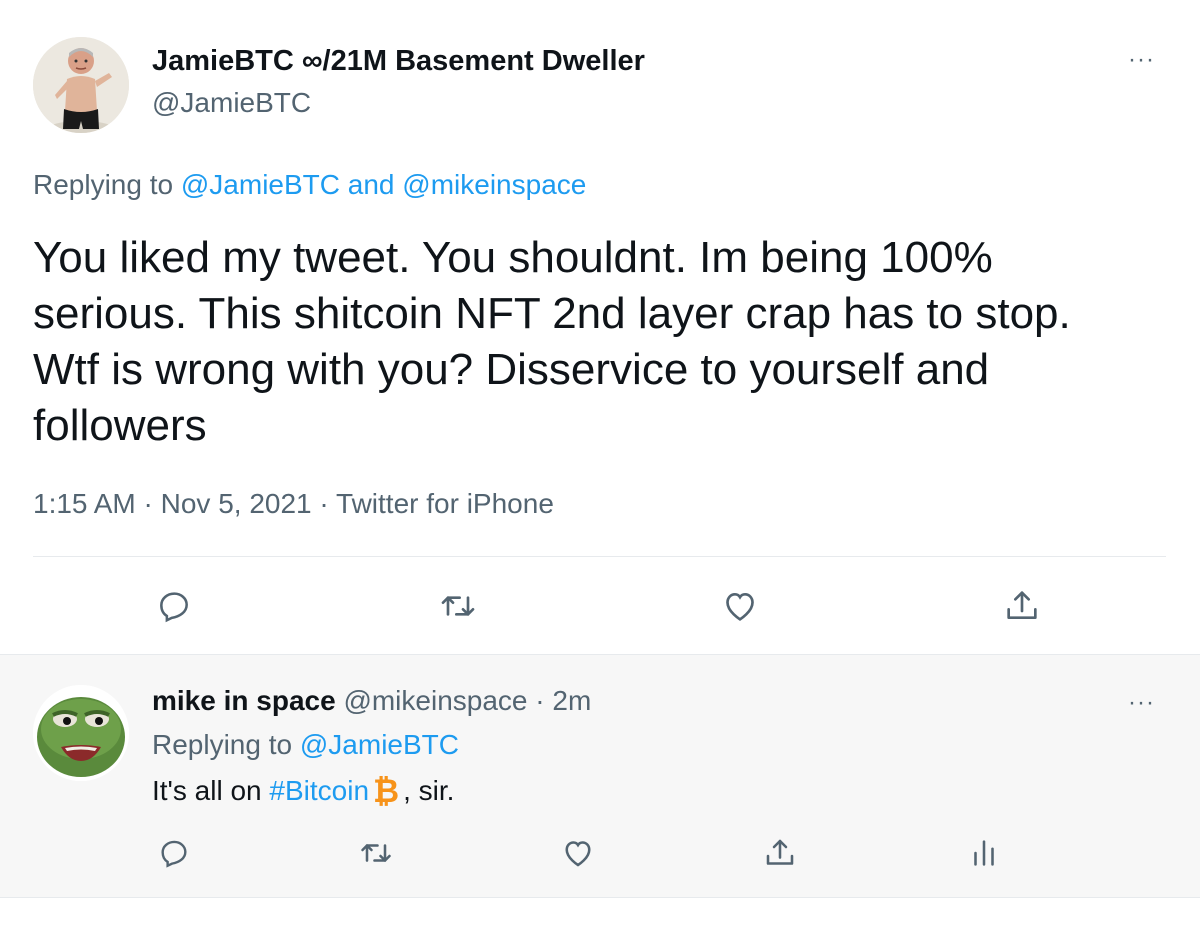 This screenshot has width=1200, height=934. I want to click on replying-to: Replying to @JamieBTC, so click(305, 745).